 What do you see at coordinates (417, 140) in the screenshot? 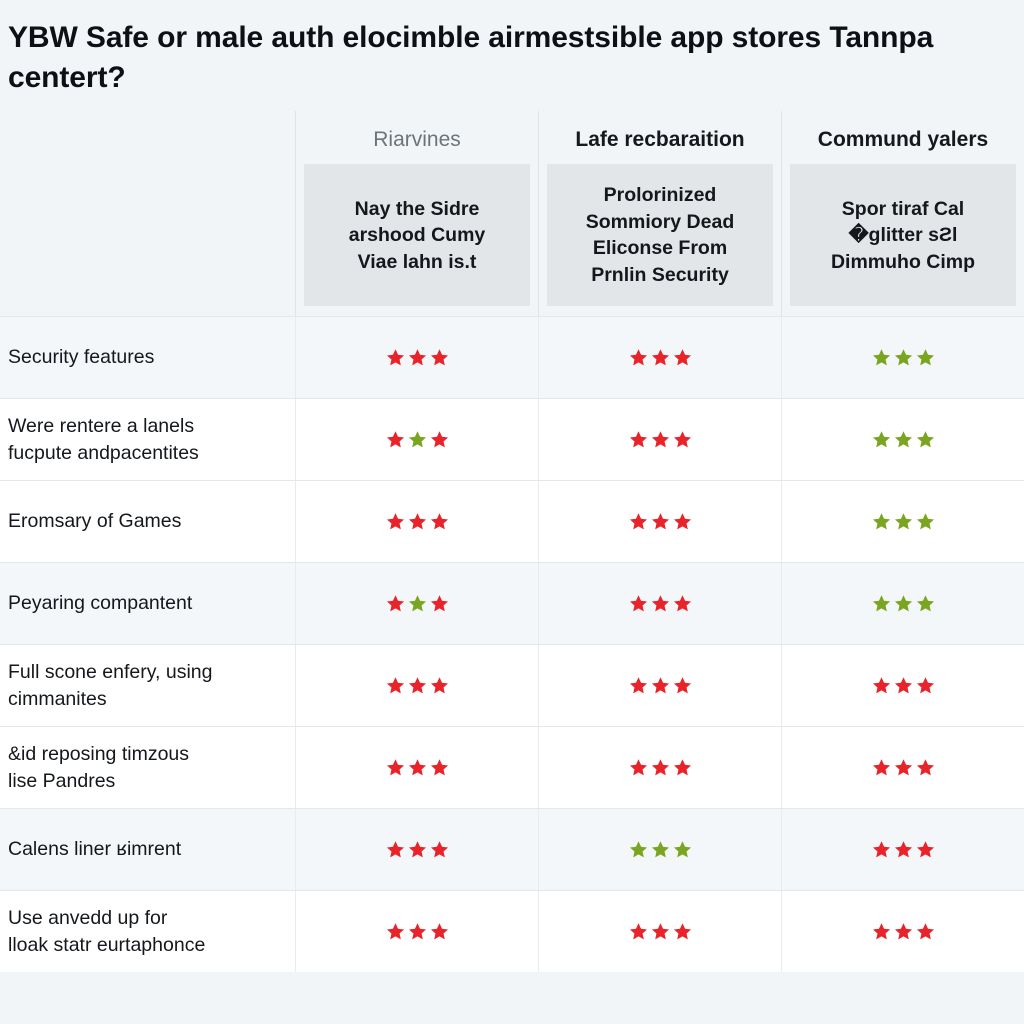
I see `column-header-title-0: Riarvines` at bounding box center [417, 140].